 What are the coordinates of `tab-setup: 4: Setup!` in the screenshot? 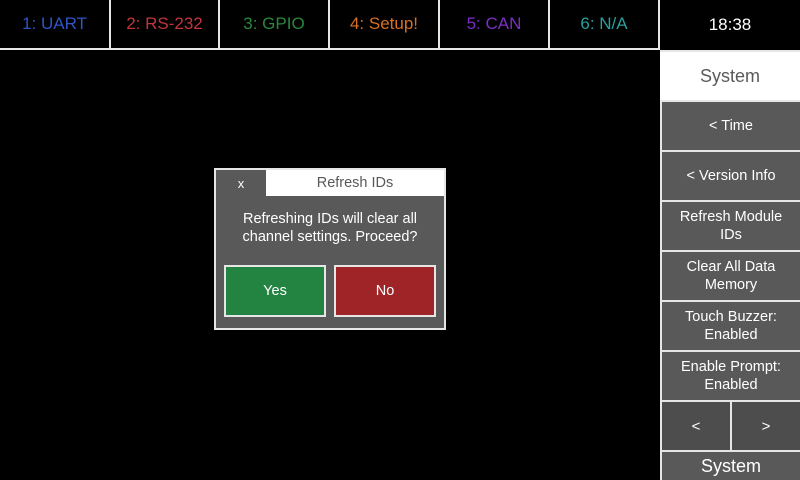 It's located at (385, 25).